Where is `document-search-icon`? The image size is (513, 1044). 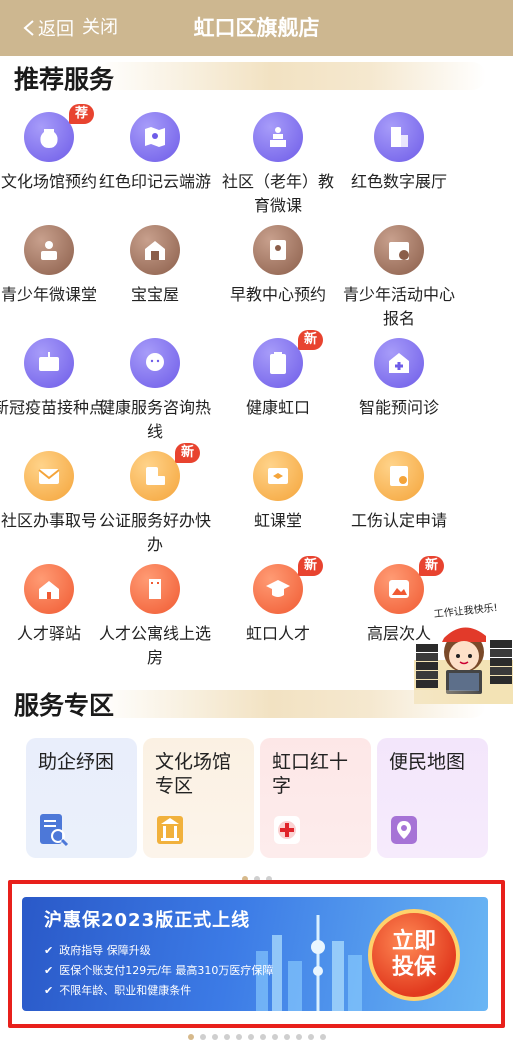 document-search-icon is located at coordinates (54, 830).